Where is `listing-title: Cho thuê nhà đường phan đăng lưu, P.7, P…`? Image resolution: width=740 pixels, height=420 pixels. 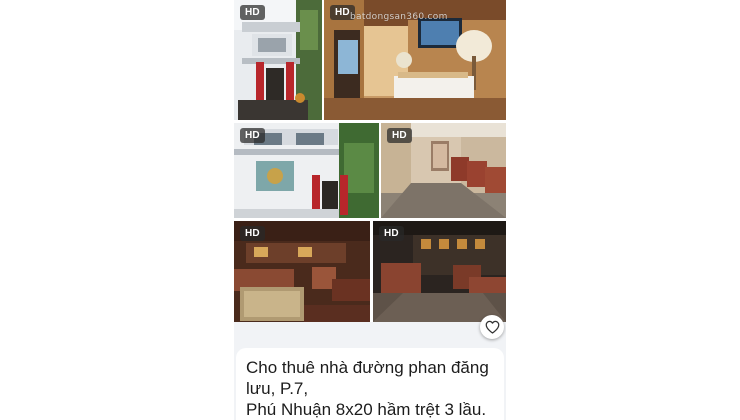
listing-title: Cho thuê nhà đường phan đăng lưu, P.7, P… is located at coordinates (372, 388).